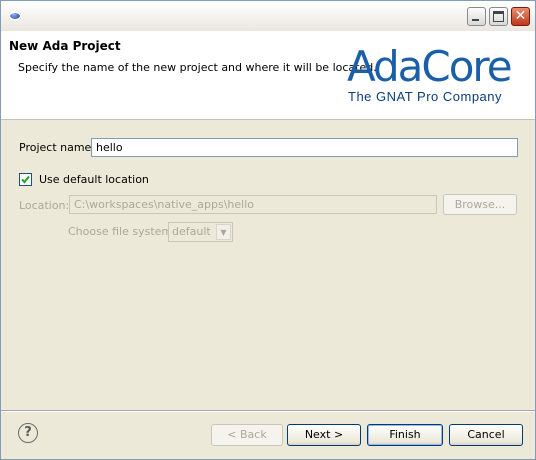 The width and height of the screenshot is (536, 460). I want to click on project-name-label-text: Project name:, so click(57, 147).